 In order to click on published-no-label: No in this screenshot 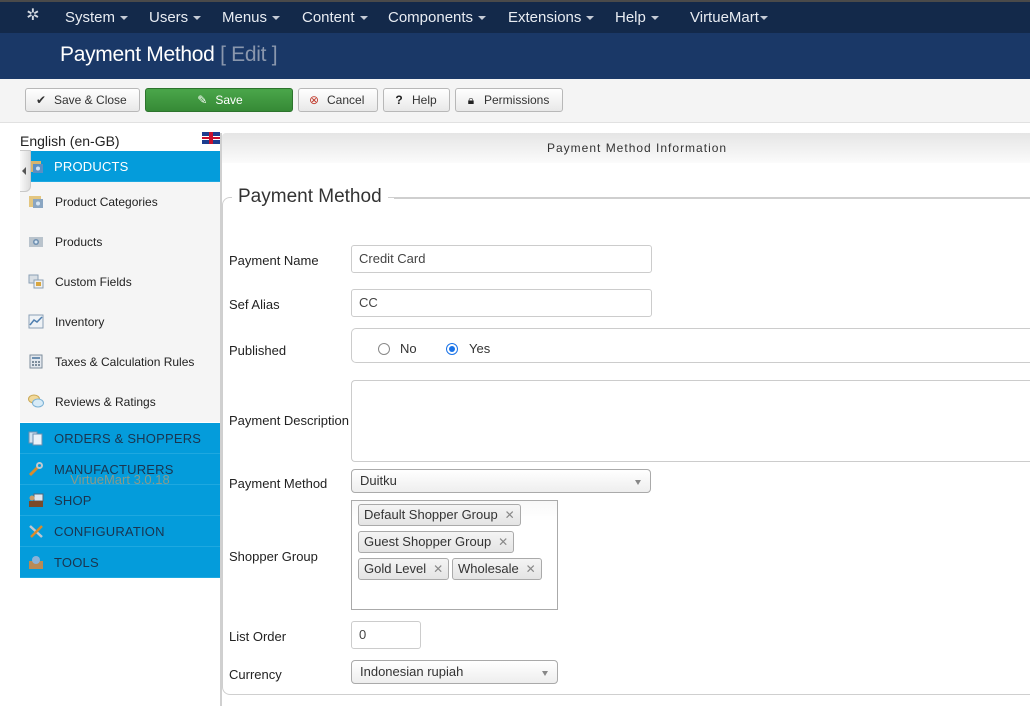, I will do `click(408, 348)`.